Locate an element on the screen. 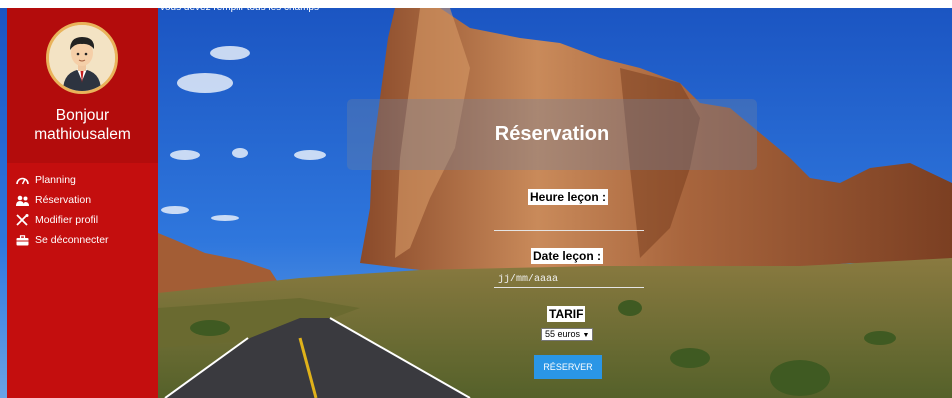 Image resolution: width=952 pixels, height=398 pixels. sidebar-item-reservation: Réservation is located at coordinates (62, 200).